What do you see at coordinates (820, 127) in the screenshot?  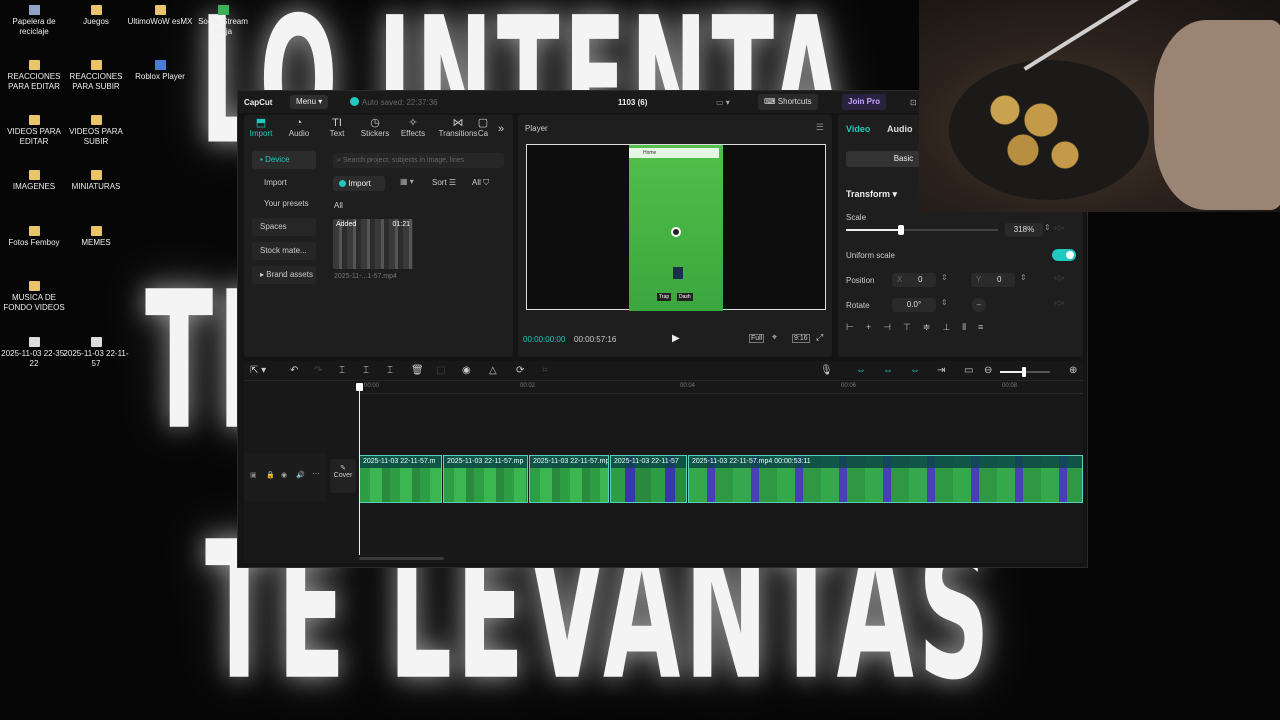 I see `player-menu-icon: ☰` at bounding box center [820, 127].